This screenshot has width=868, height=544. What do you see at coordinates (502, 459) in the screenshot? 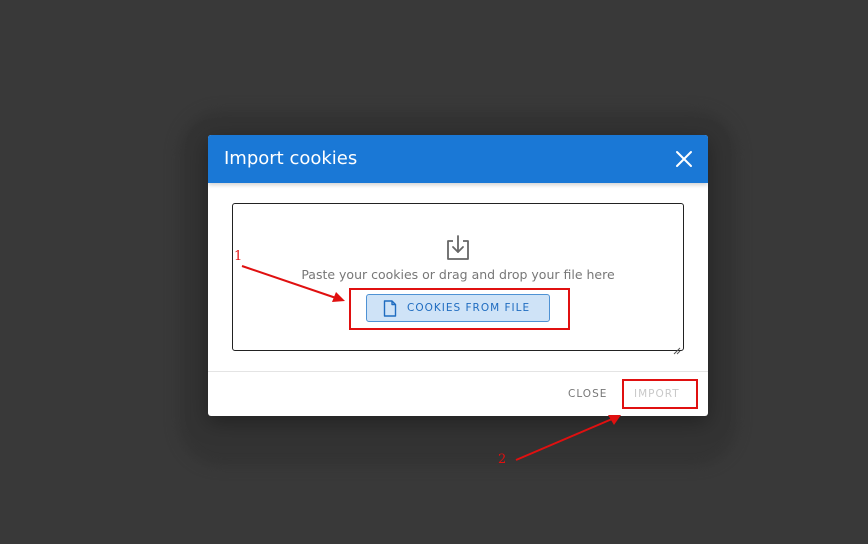
I see `annotation-label-2: 2` at bounding box center [502, 459].